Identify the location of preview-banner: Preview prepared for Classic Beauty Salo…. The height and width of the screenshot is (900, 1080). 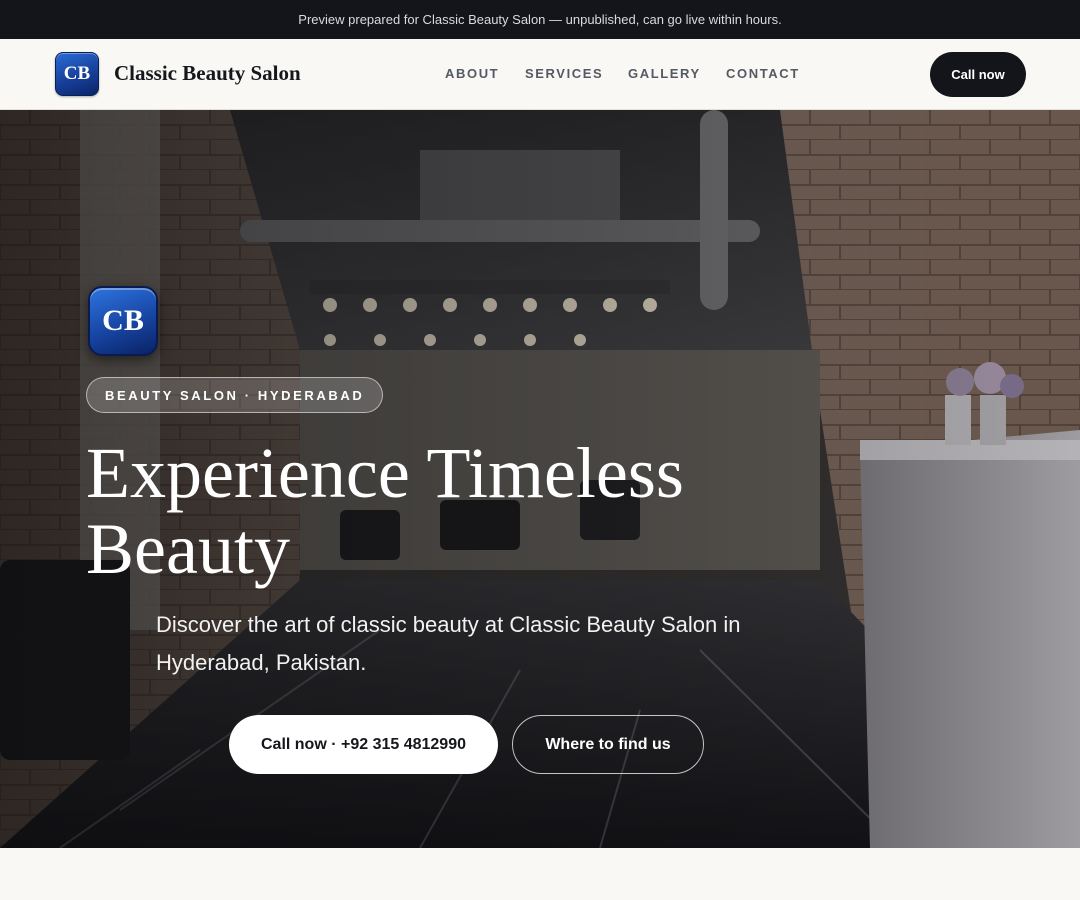
(540, 19).